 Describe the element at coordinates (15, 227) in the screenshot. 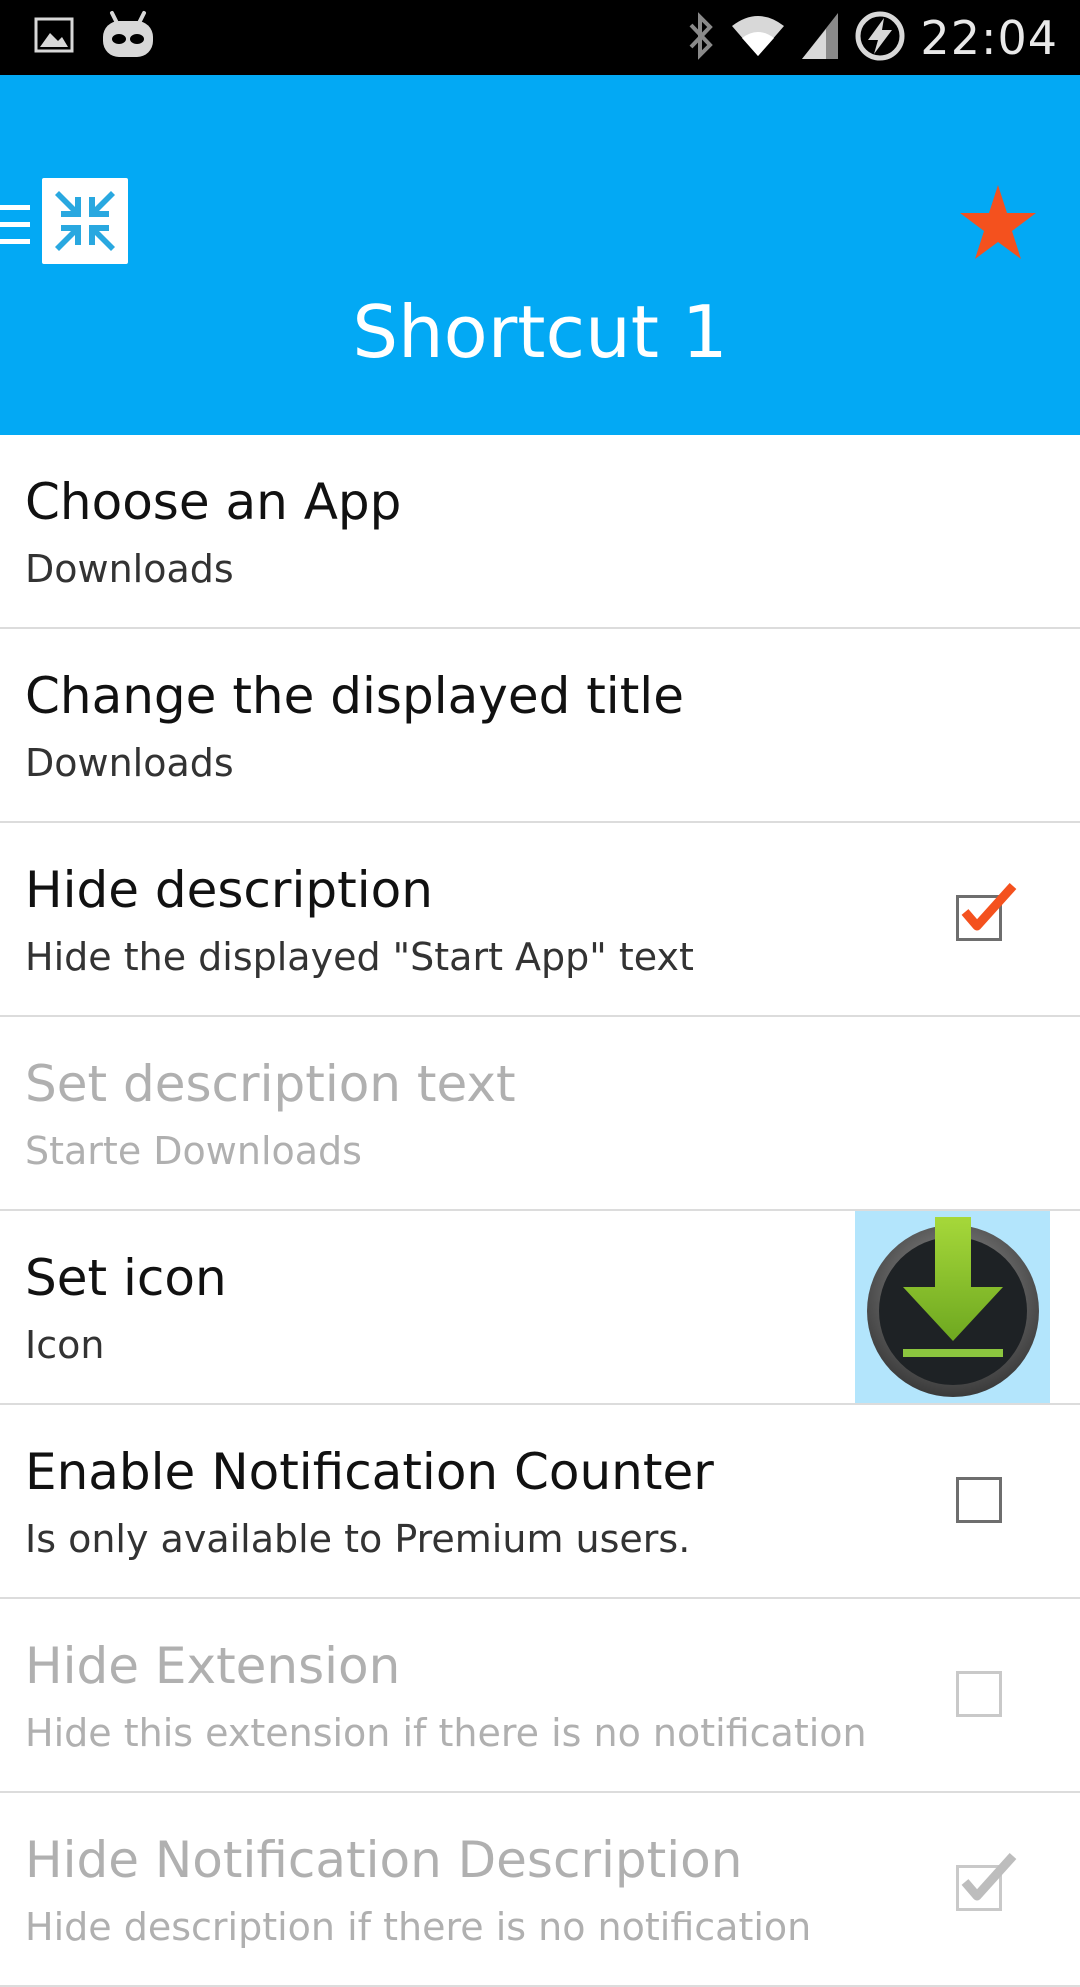

I see `menu-icon` at that location.